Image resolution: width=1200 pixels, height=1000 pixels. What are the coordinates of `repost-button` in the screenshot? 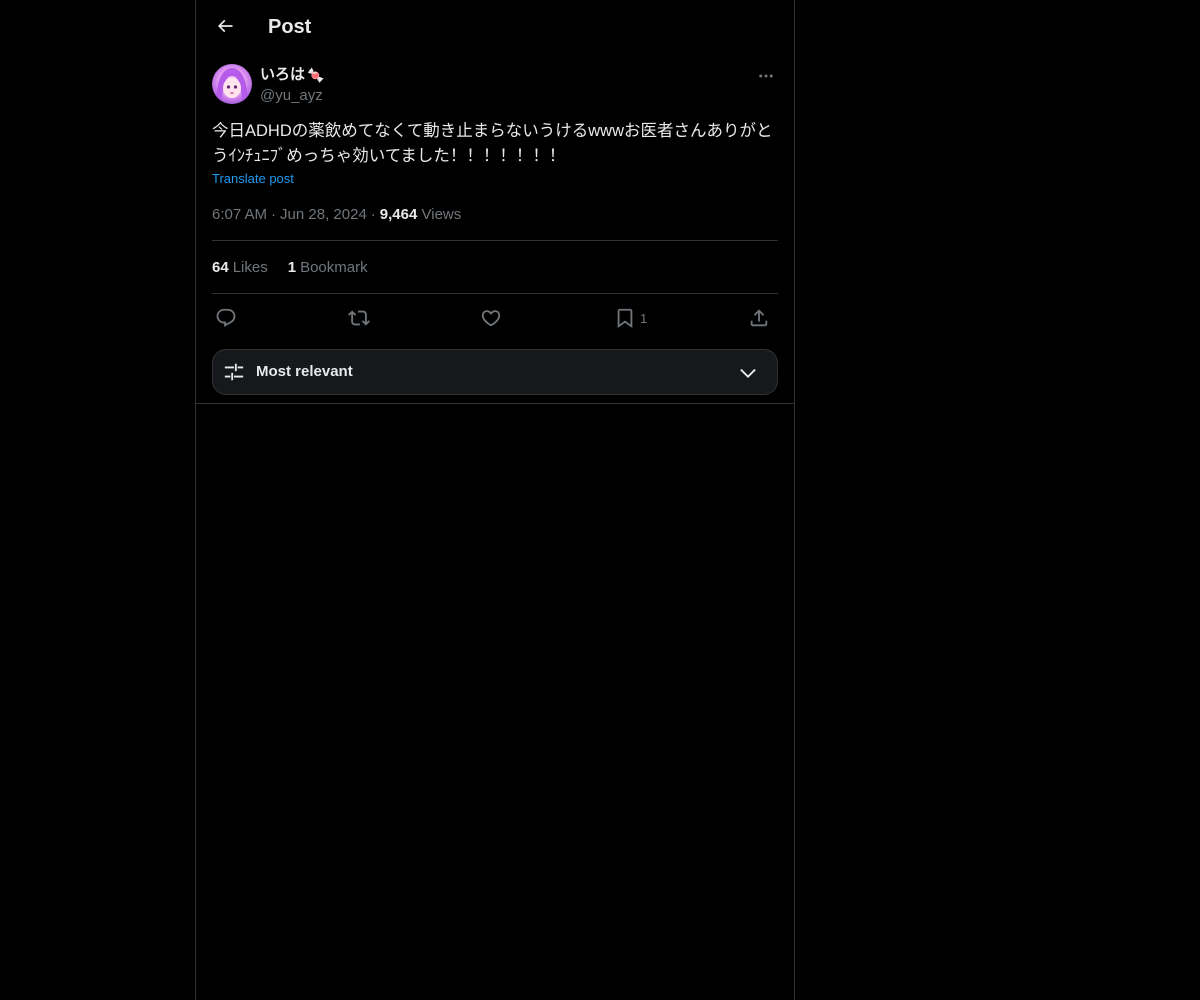 It's located at (359, 318).